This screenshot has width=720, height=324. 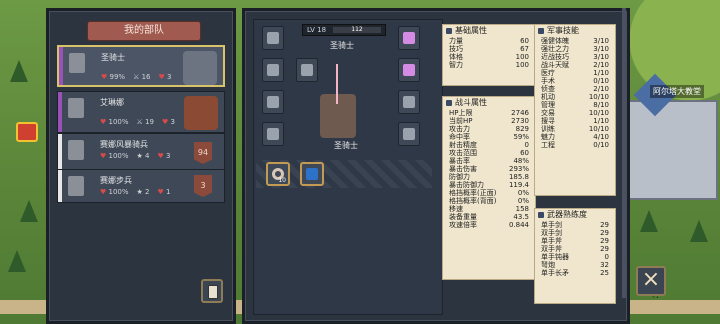 I want to click on stat-name: 暴击伤害, so click(x=463, y=169).